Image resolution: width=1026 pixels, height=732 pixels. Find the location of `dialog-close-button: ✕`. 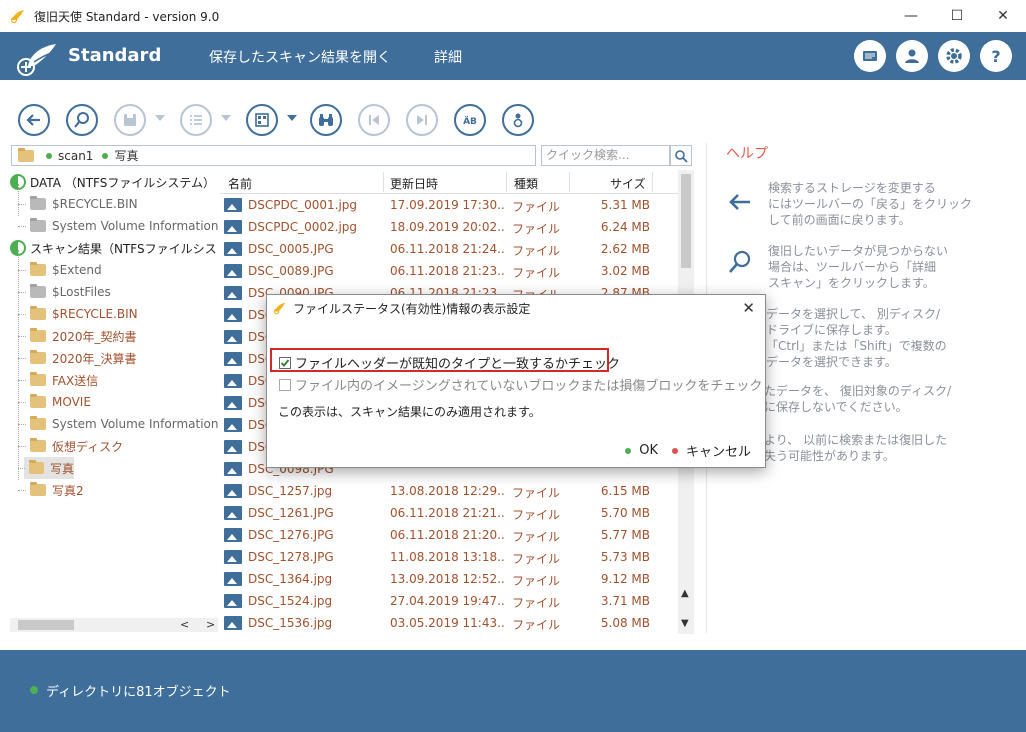

dialog-close-button: ✕ is located at coordinates (748, 308).